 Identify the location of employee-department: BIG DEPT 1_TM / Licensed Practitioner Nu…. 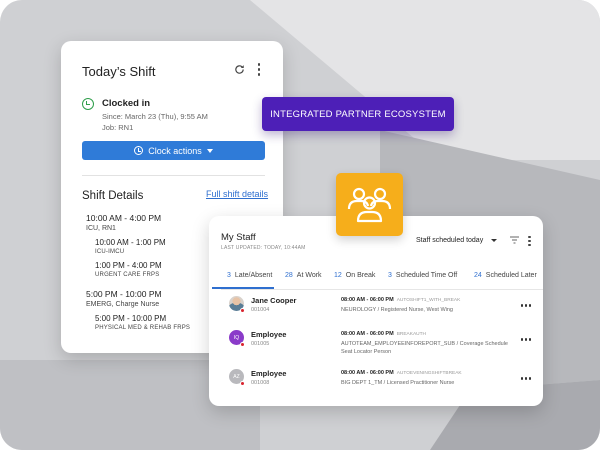
(398, 383).